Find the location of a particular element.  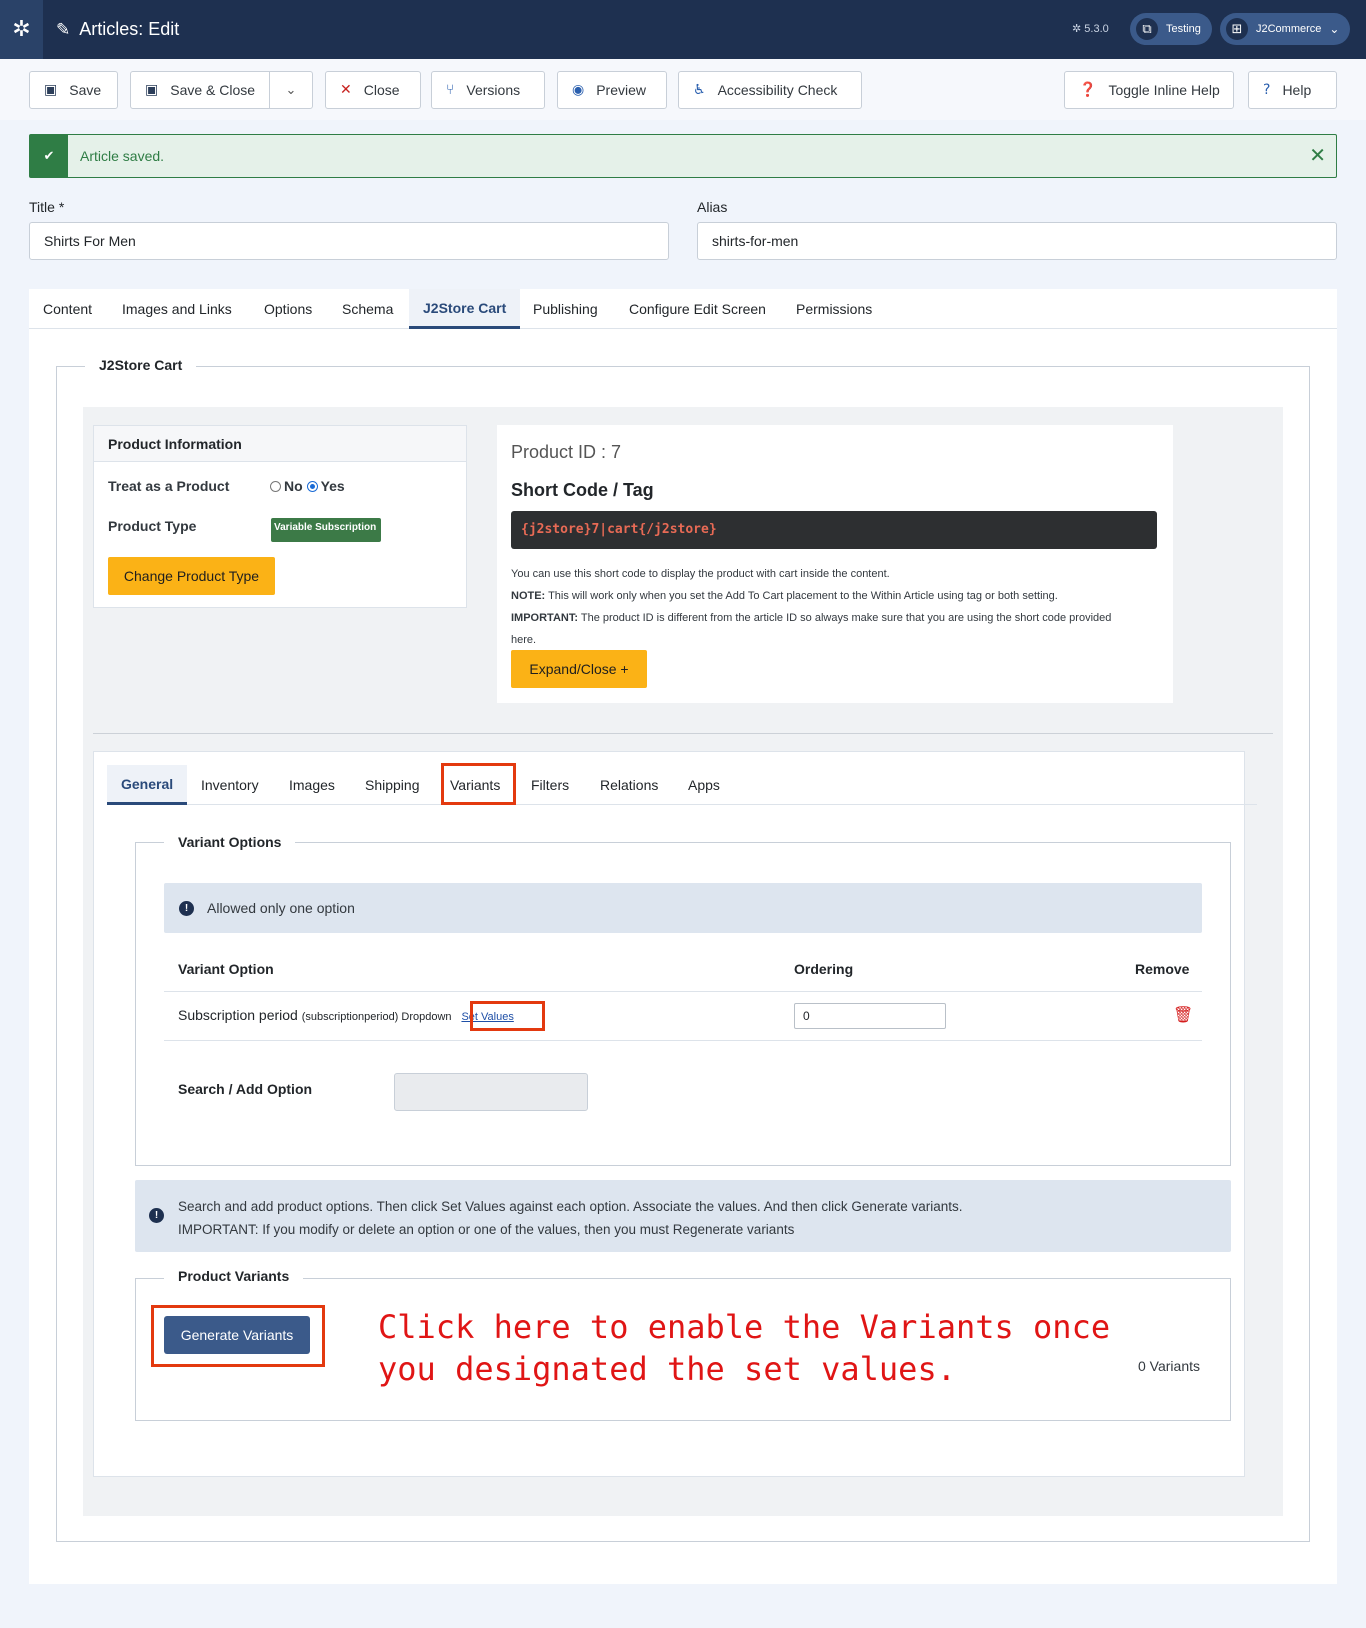

ordering-input: 0 is located at coordinates (870, 1016).